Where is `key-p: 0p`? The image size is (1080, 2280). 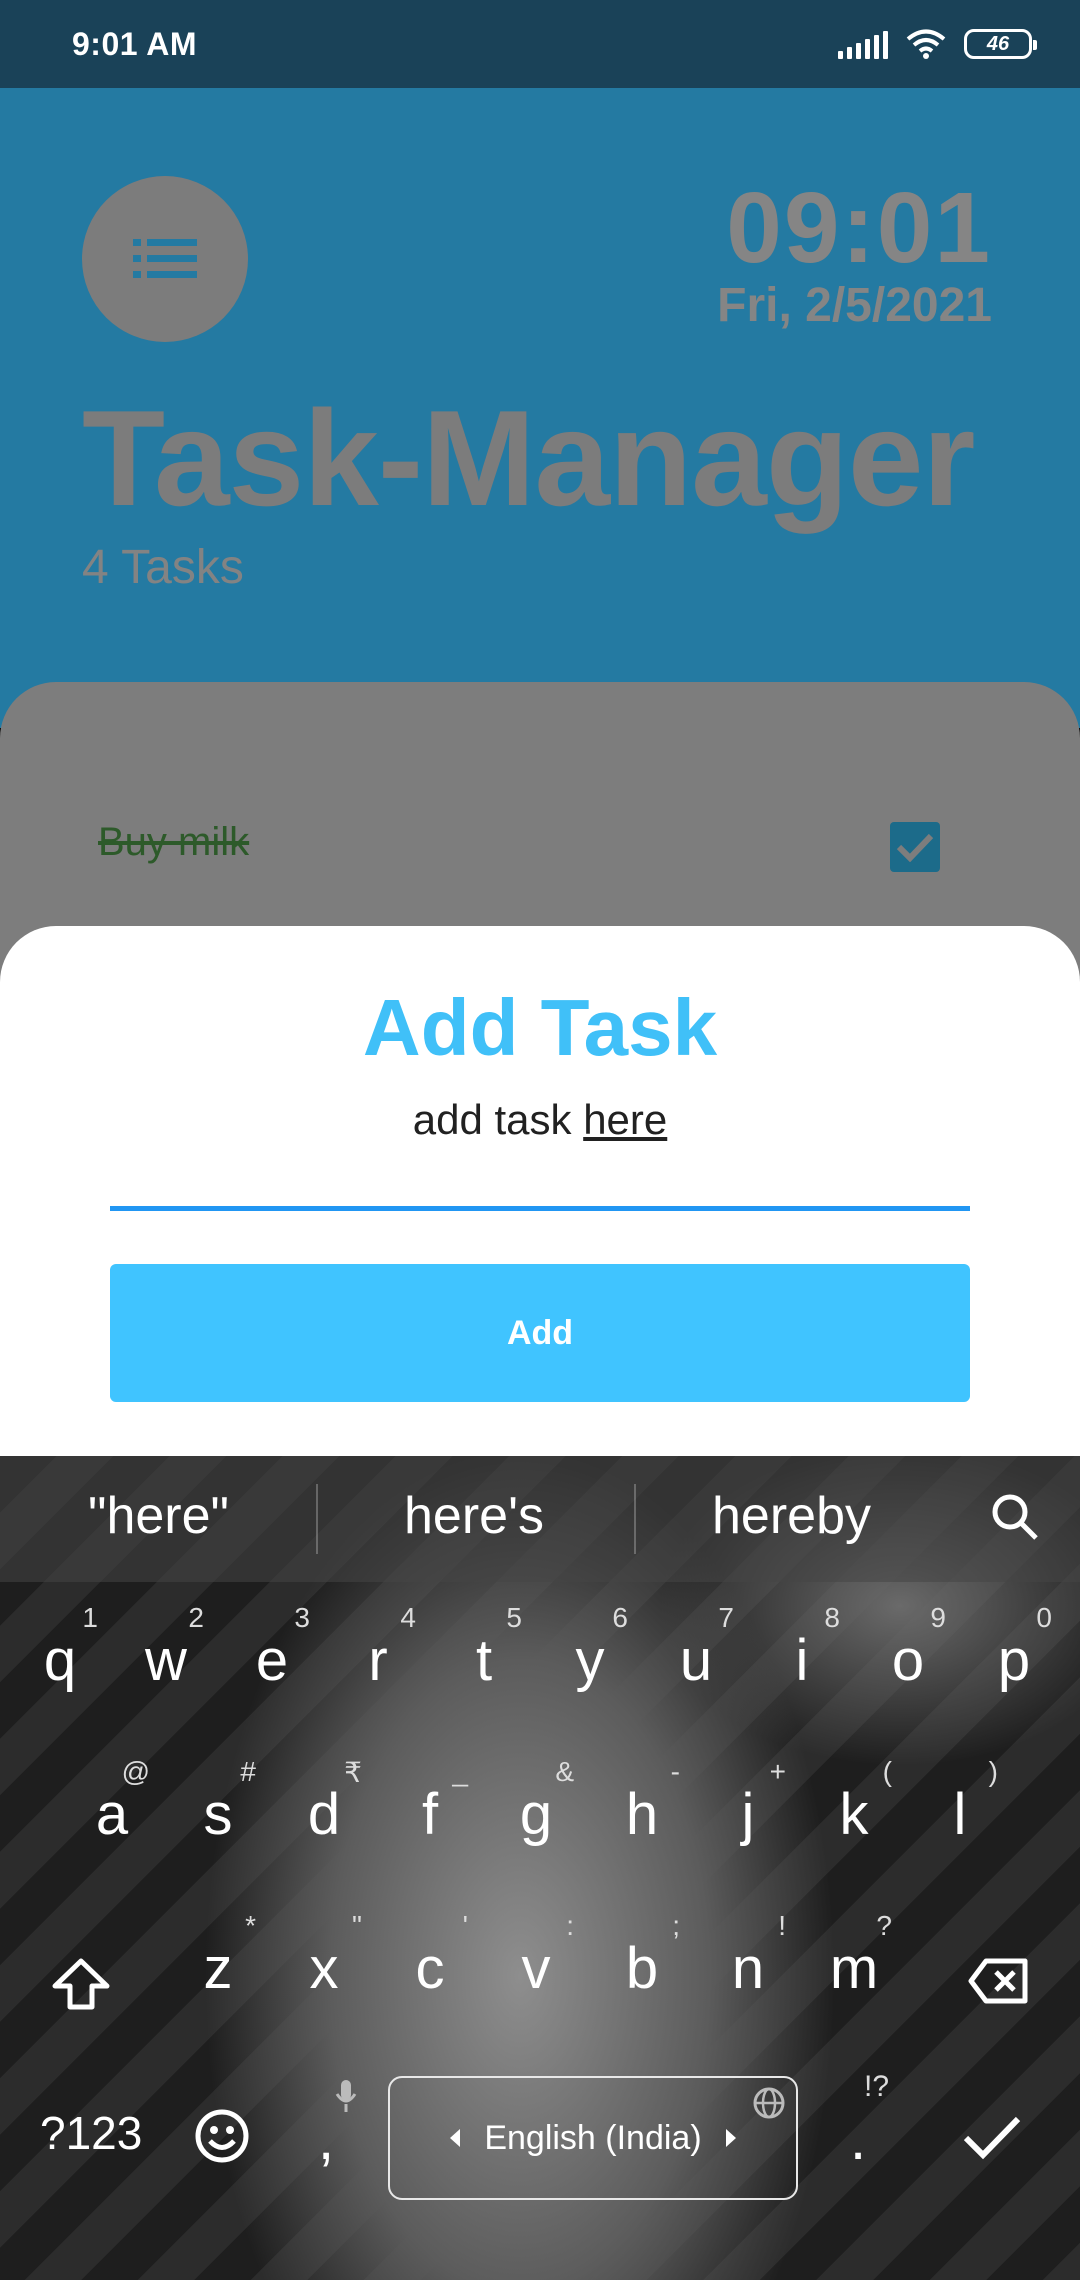
key-p: 0p is located at coordinates (1014, 1652).